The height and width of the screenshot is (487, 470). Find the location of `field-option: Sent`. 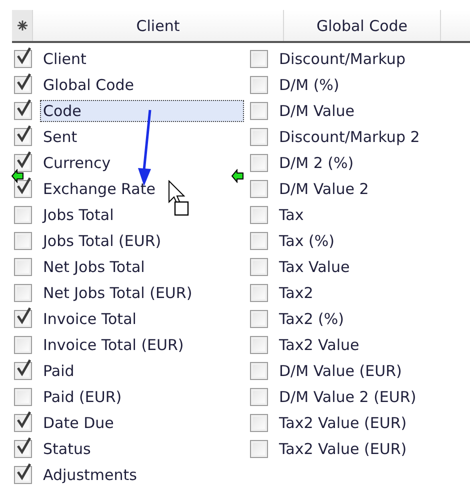

field-option: Sent is located at coordinates (60, 137).